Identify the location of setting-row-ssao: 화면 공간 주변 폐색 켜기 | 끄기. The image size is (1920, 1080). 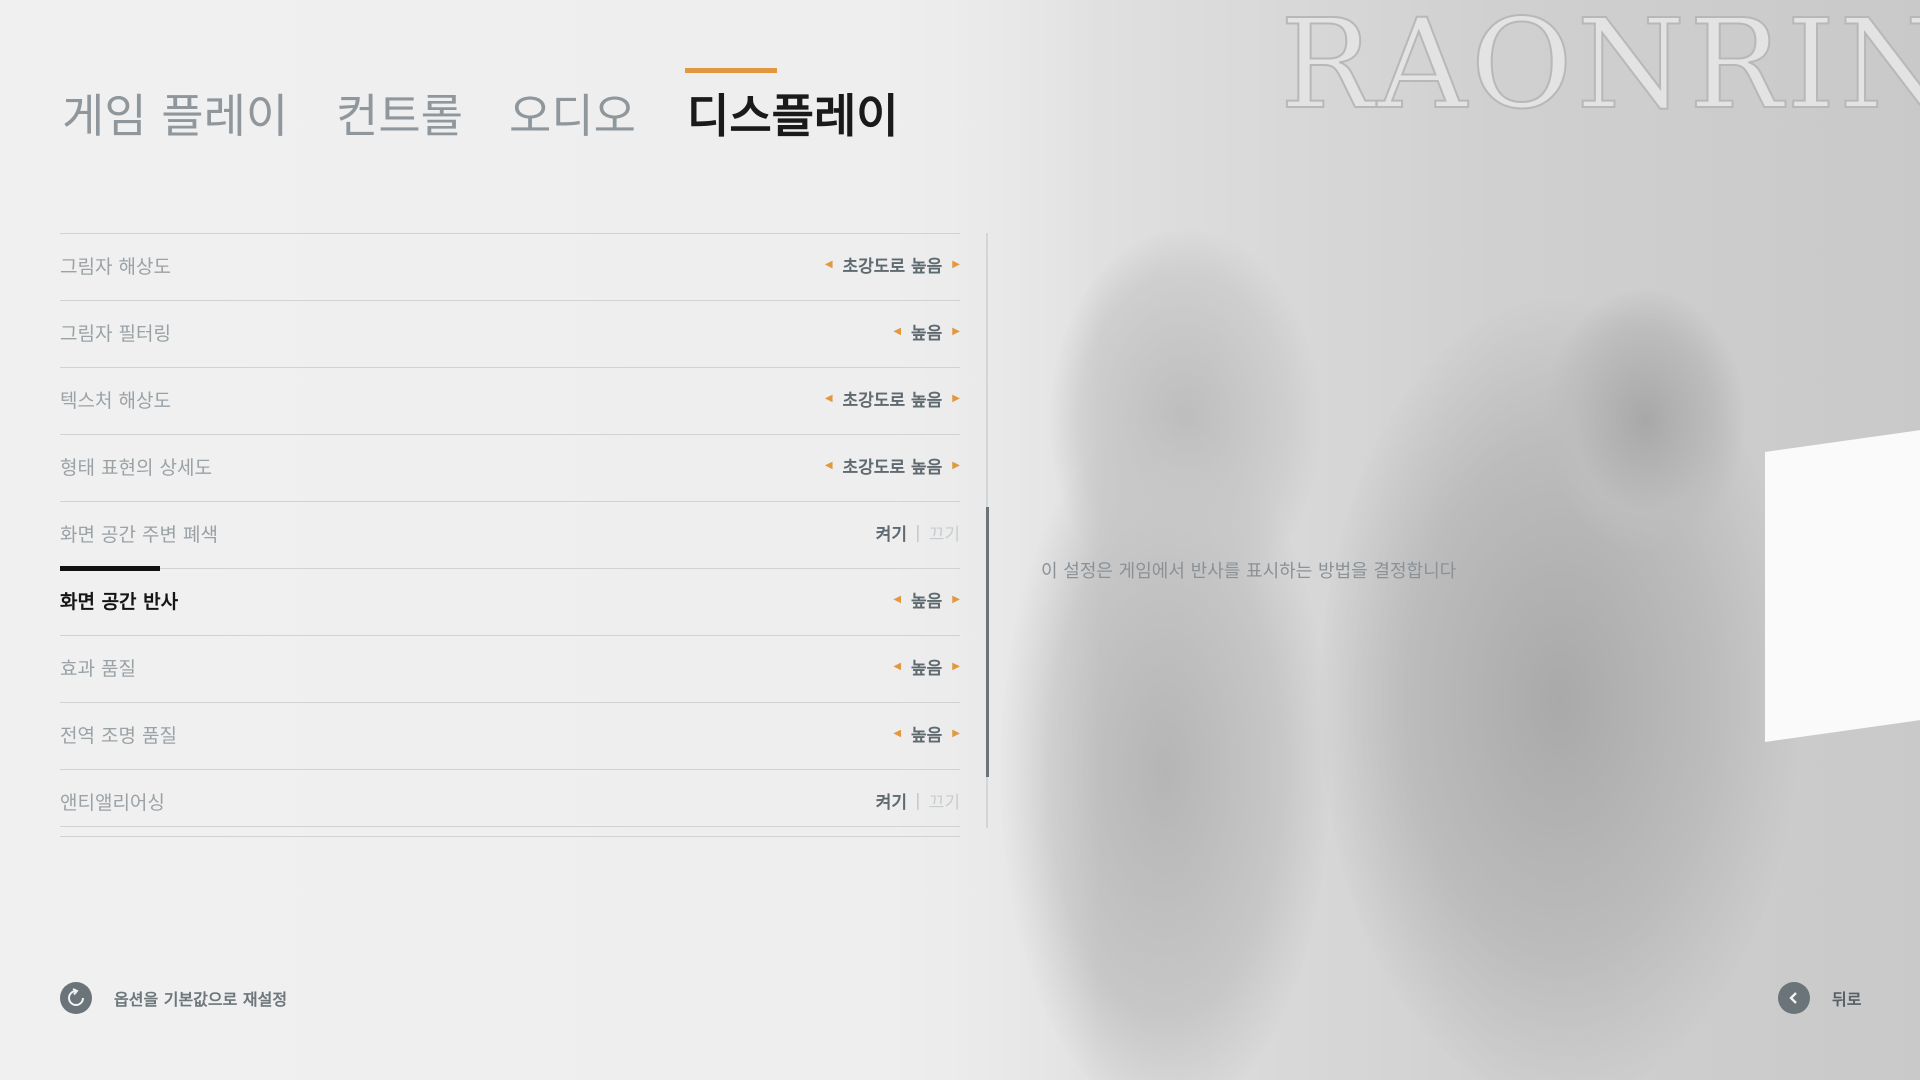
(510, 535).